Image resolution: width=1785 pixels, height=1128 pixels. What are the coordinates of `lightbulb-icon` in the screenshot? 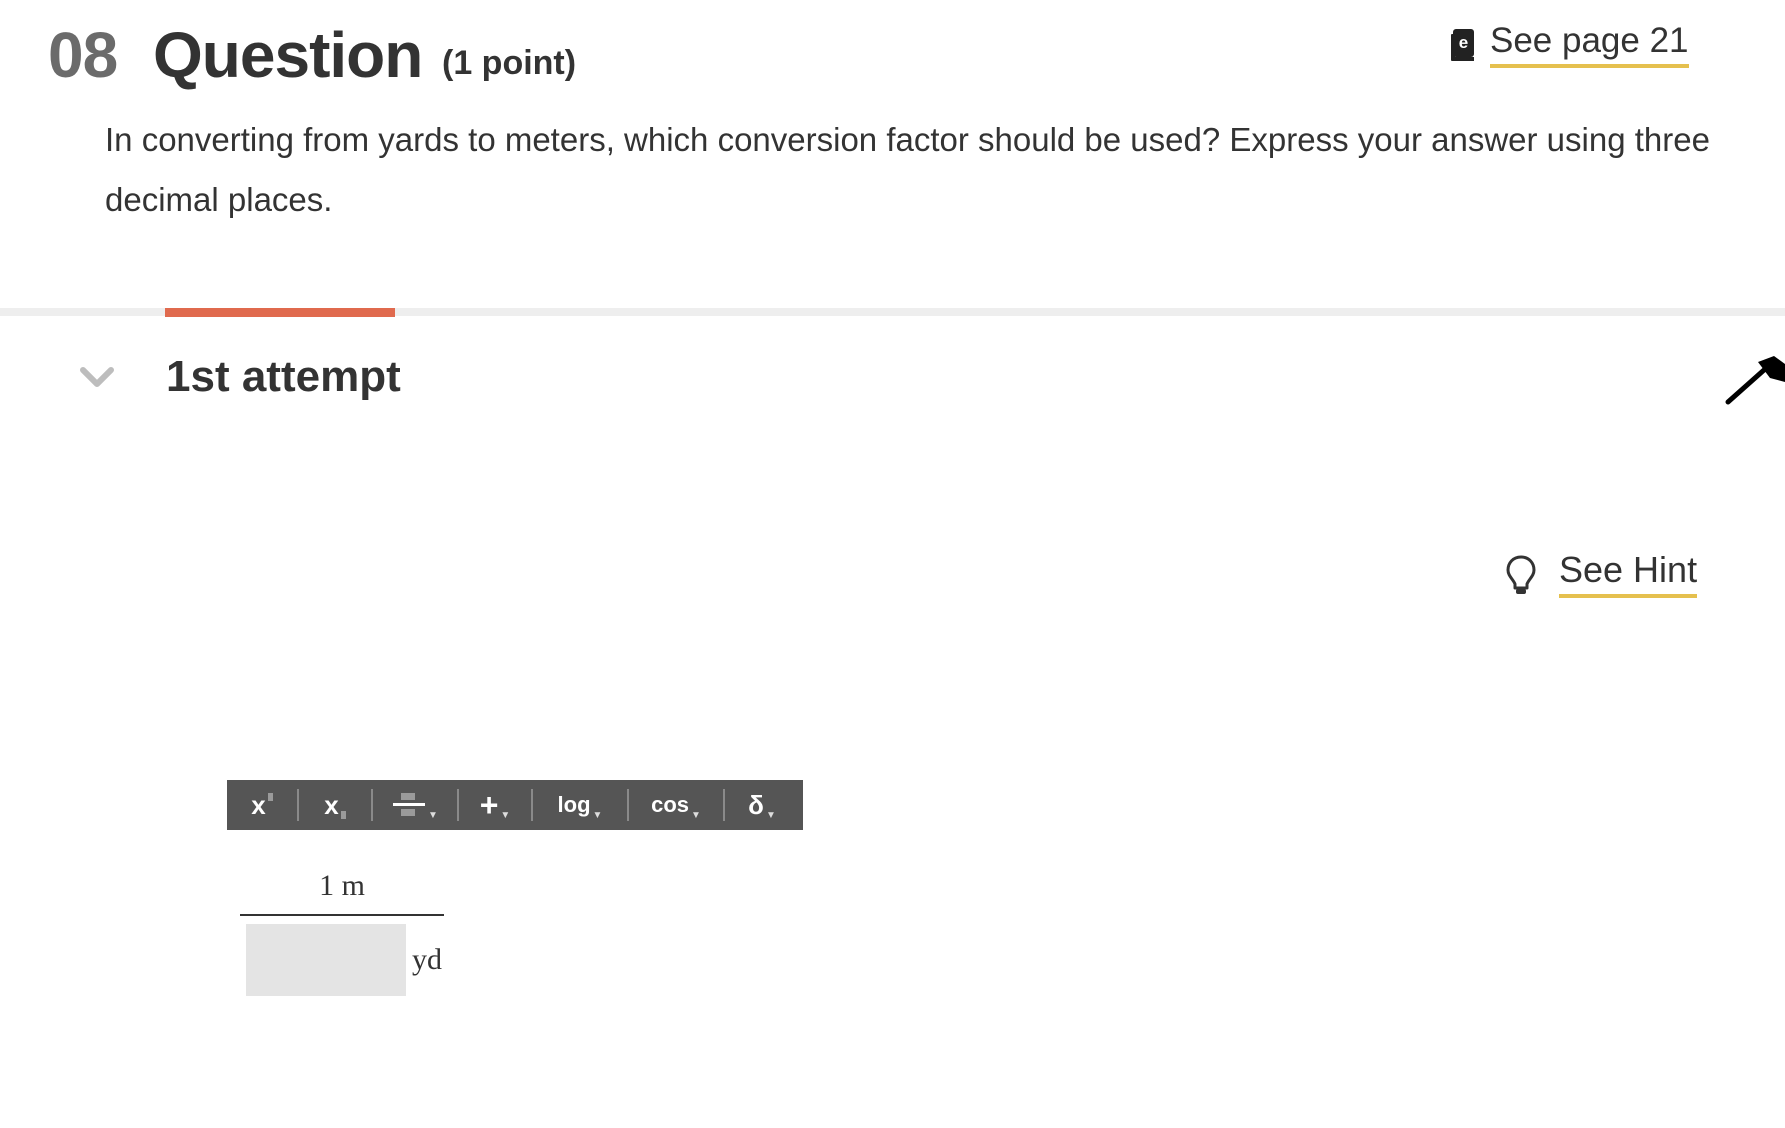 It's located at (1521, 574).